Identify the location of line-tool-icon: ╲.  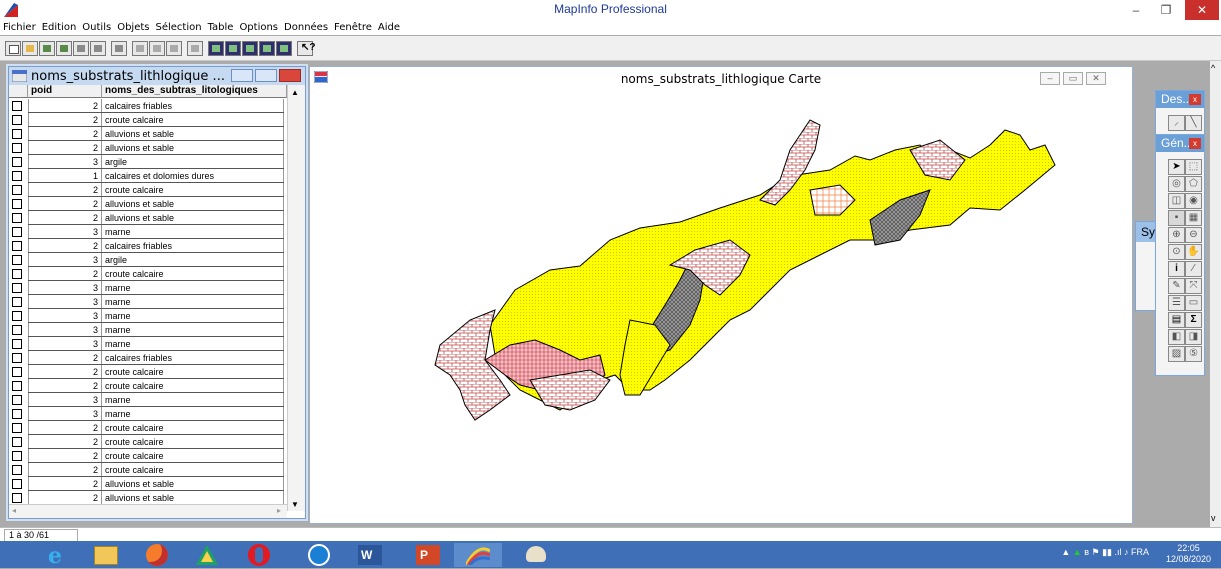
(1193, 123).